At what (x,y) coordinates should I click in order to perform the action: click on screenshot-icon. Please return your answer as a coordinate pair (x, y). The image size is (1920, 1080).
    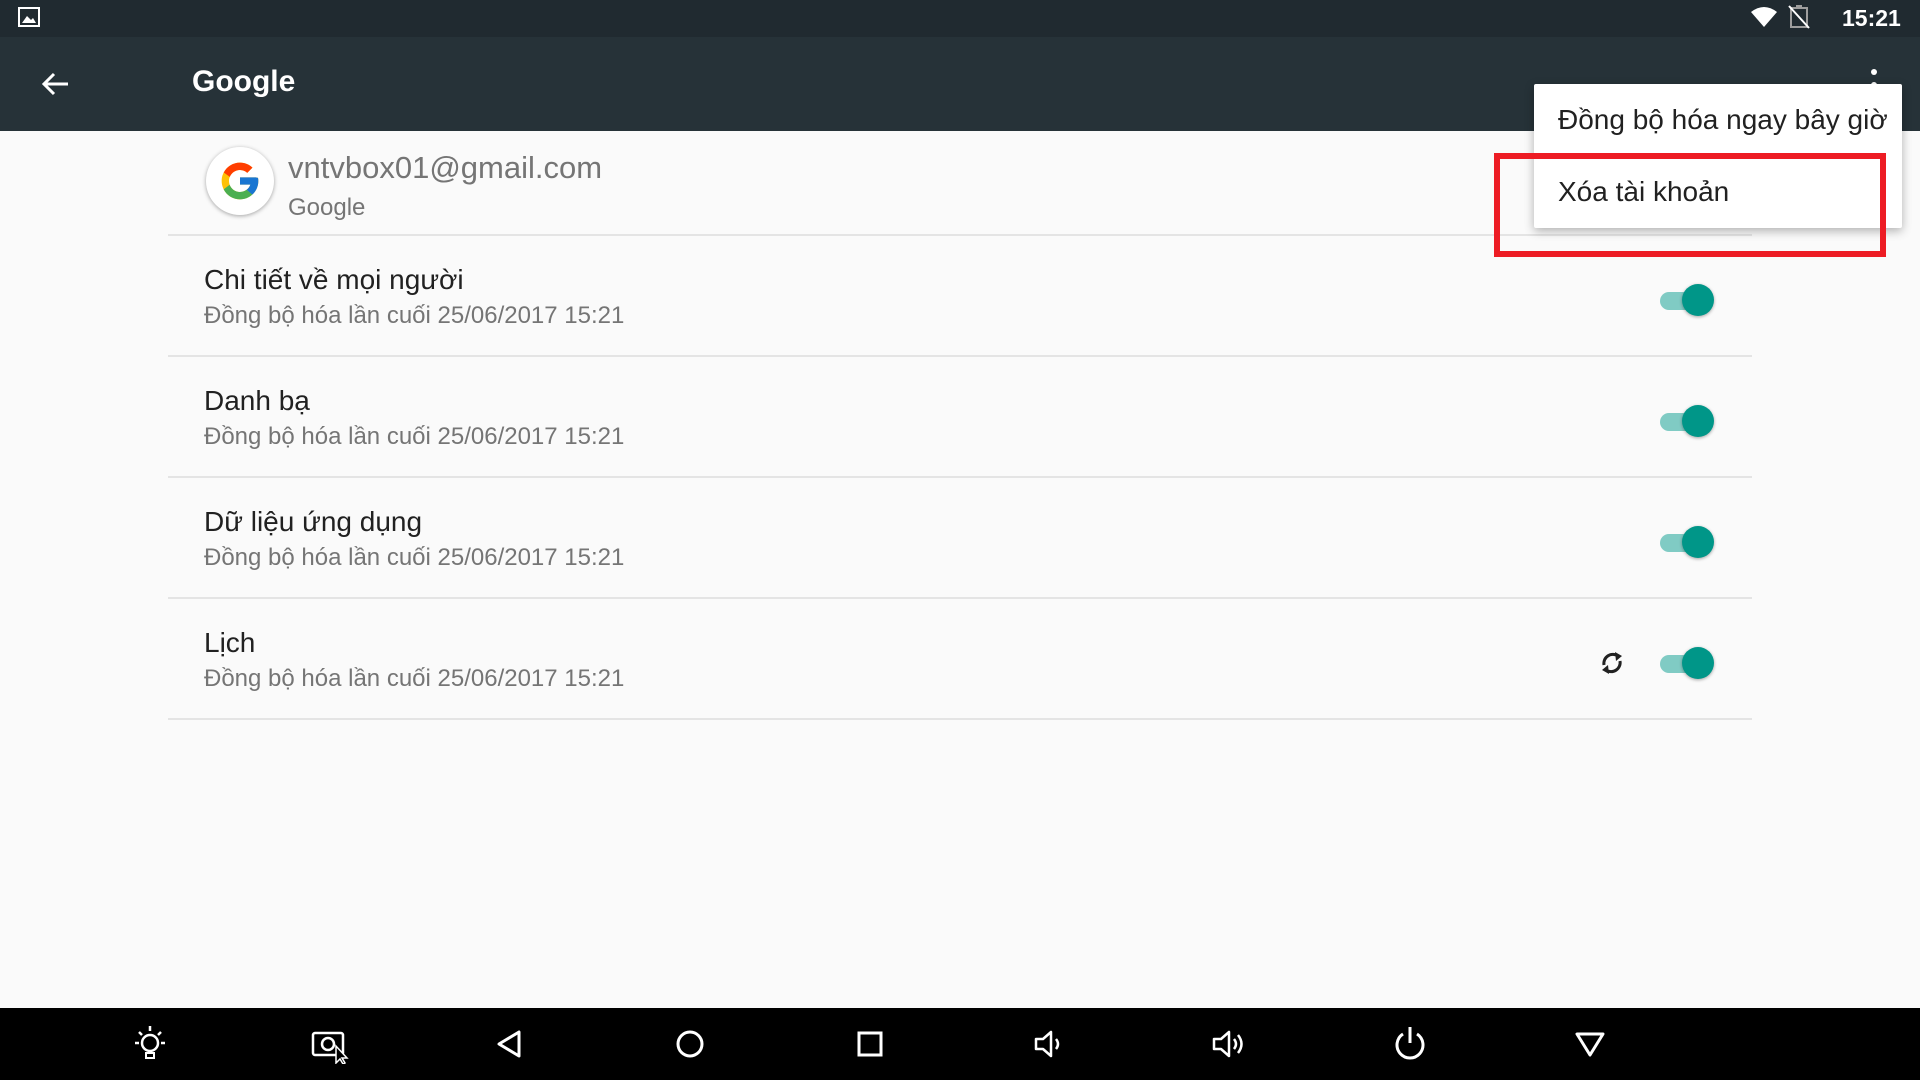
    Looking at the image, I should click on (330, 1048).